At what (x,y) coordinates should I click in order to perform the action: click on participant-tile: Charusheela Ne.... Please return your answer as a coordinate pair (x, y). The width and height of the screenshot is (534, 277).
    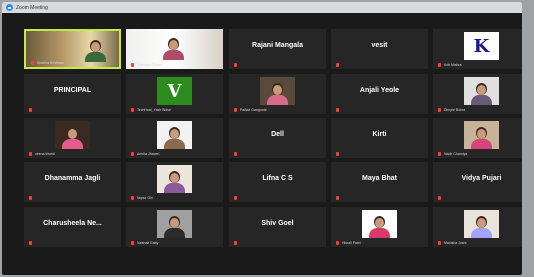
    Looking at the image, I should click on (72, 227).